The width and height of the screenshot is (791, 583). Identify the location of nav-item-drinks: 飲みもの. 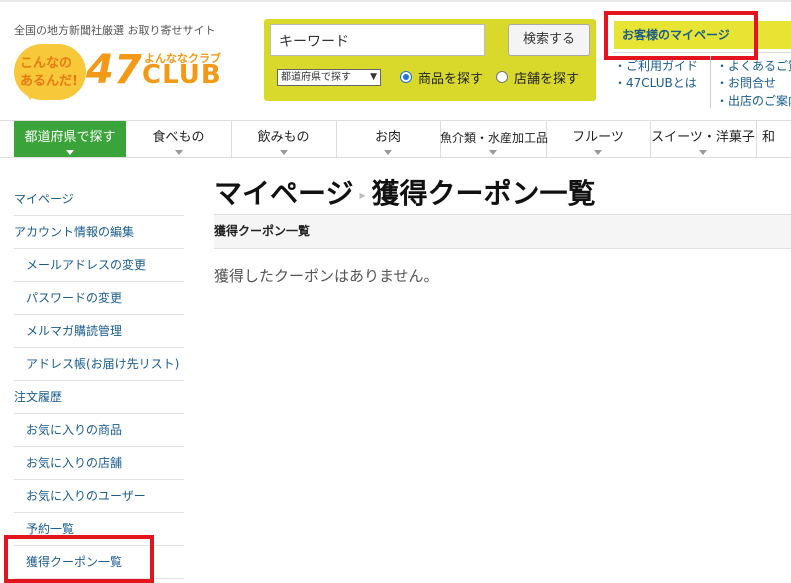
(284, 139).